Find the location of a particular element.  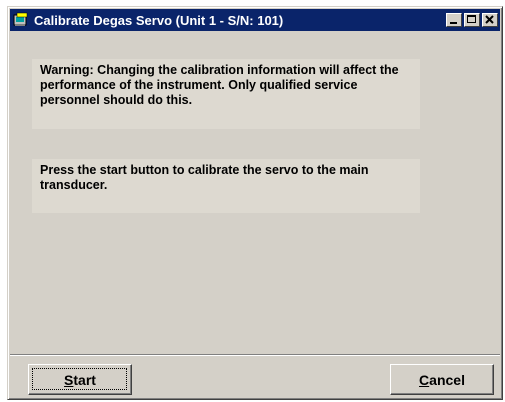

app-icon is located at coordinates (21, 20).